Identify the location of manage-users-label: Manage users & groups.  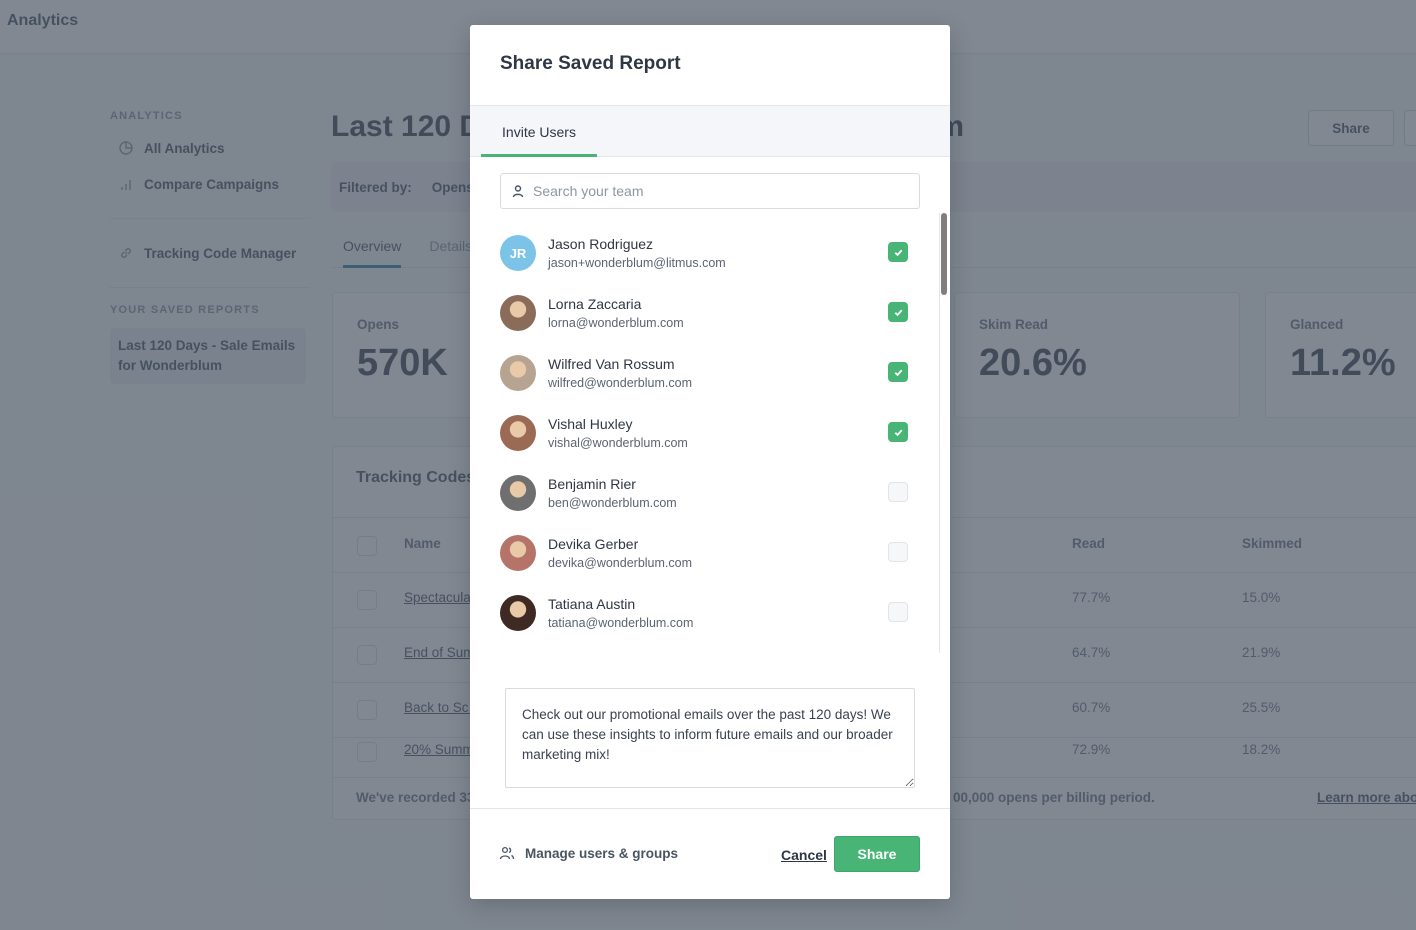
(602, 853).